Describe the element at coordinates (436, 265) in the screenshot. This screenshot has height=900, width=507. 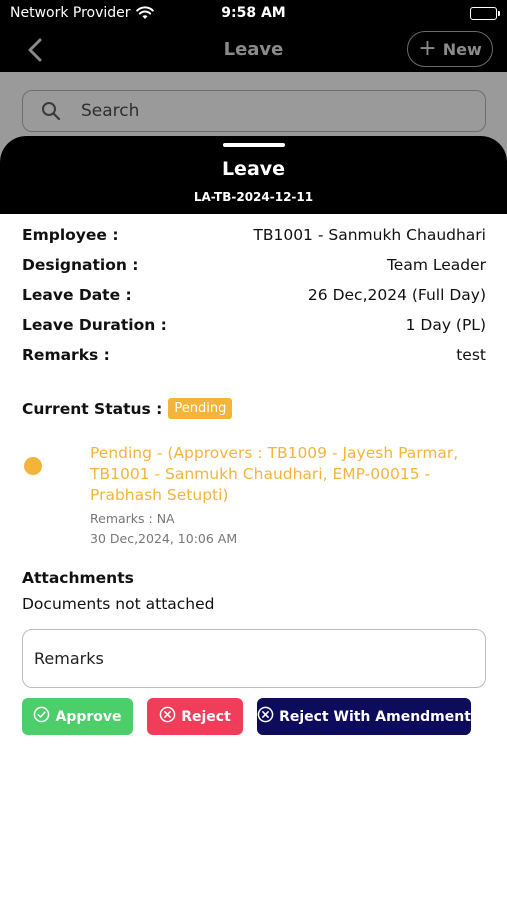
I see `detail-value: Team Leader` at that location.